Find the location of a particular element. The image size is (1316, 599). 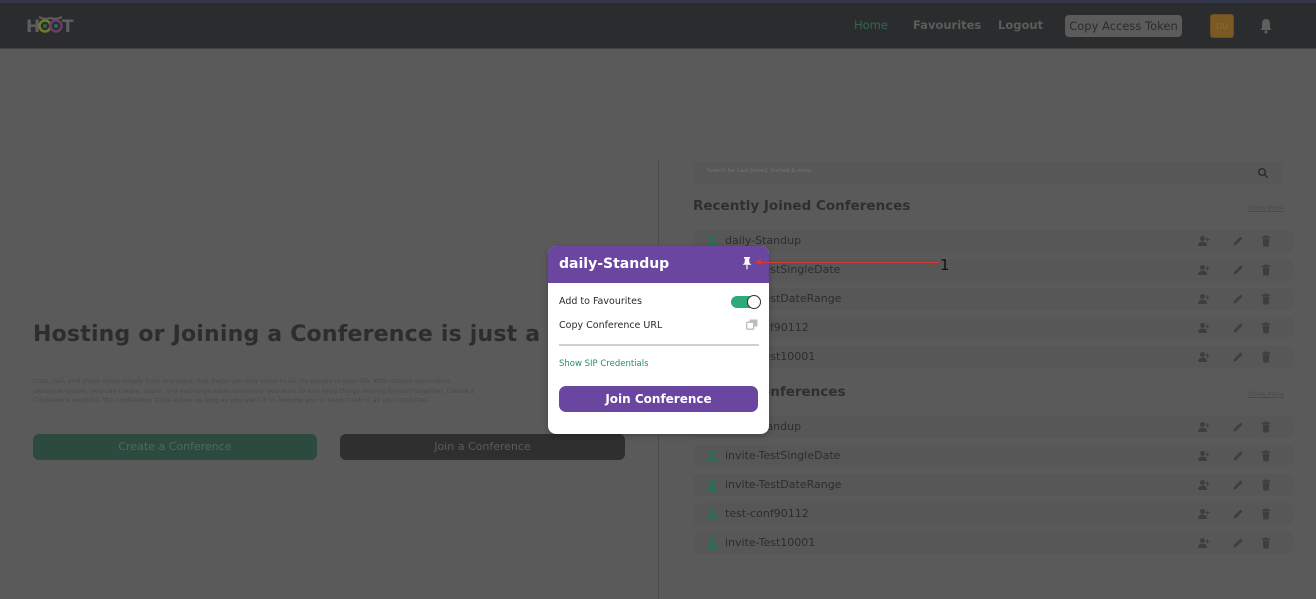

favourites-toggle is located at coordinates (746, 302).